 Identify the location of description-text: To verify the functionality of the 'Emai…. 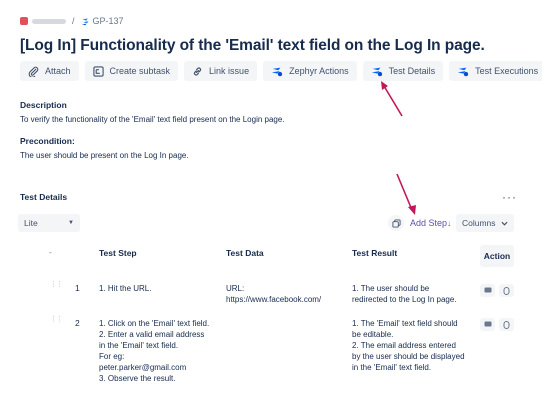
(152, 119).